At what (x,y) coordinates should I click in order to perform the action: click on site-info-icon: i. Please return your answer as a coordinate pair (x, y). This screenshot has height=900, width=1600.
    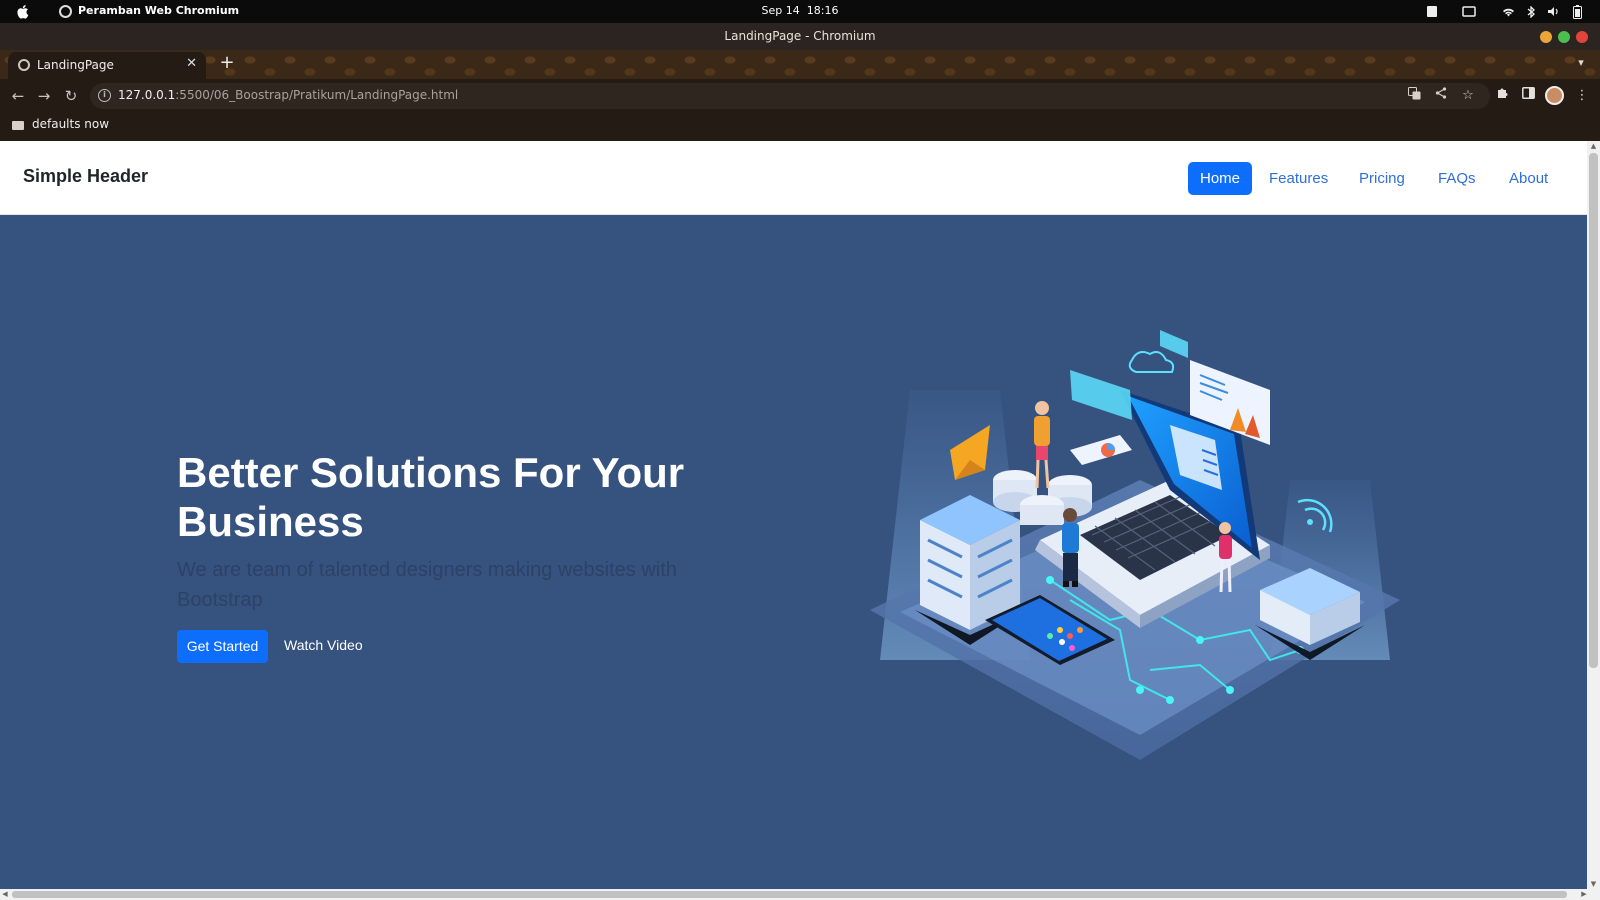
    Looking at the image, I should click on (104, 95).